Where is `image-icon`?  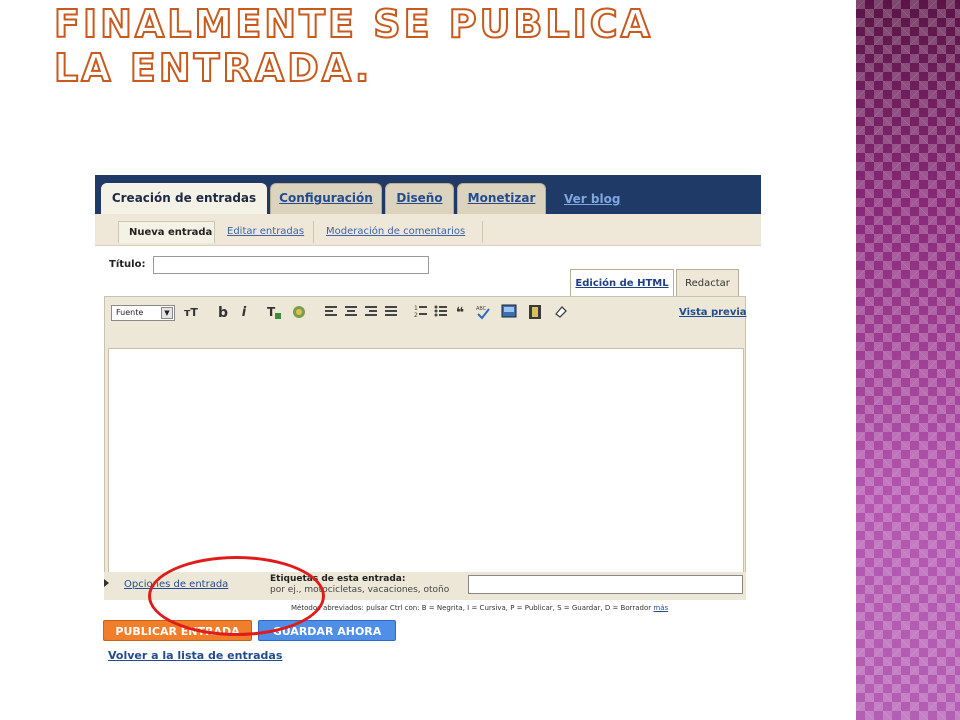 image-icon is located at coordinates (509, 313).